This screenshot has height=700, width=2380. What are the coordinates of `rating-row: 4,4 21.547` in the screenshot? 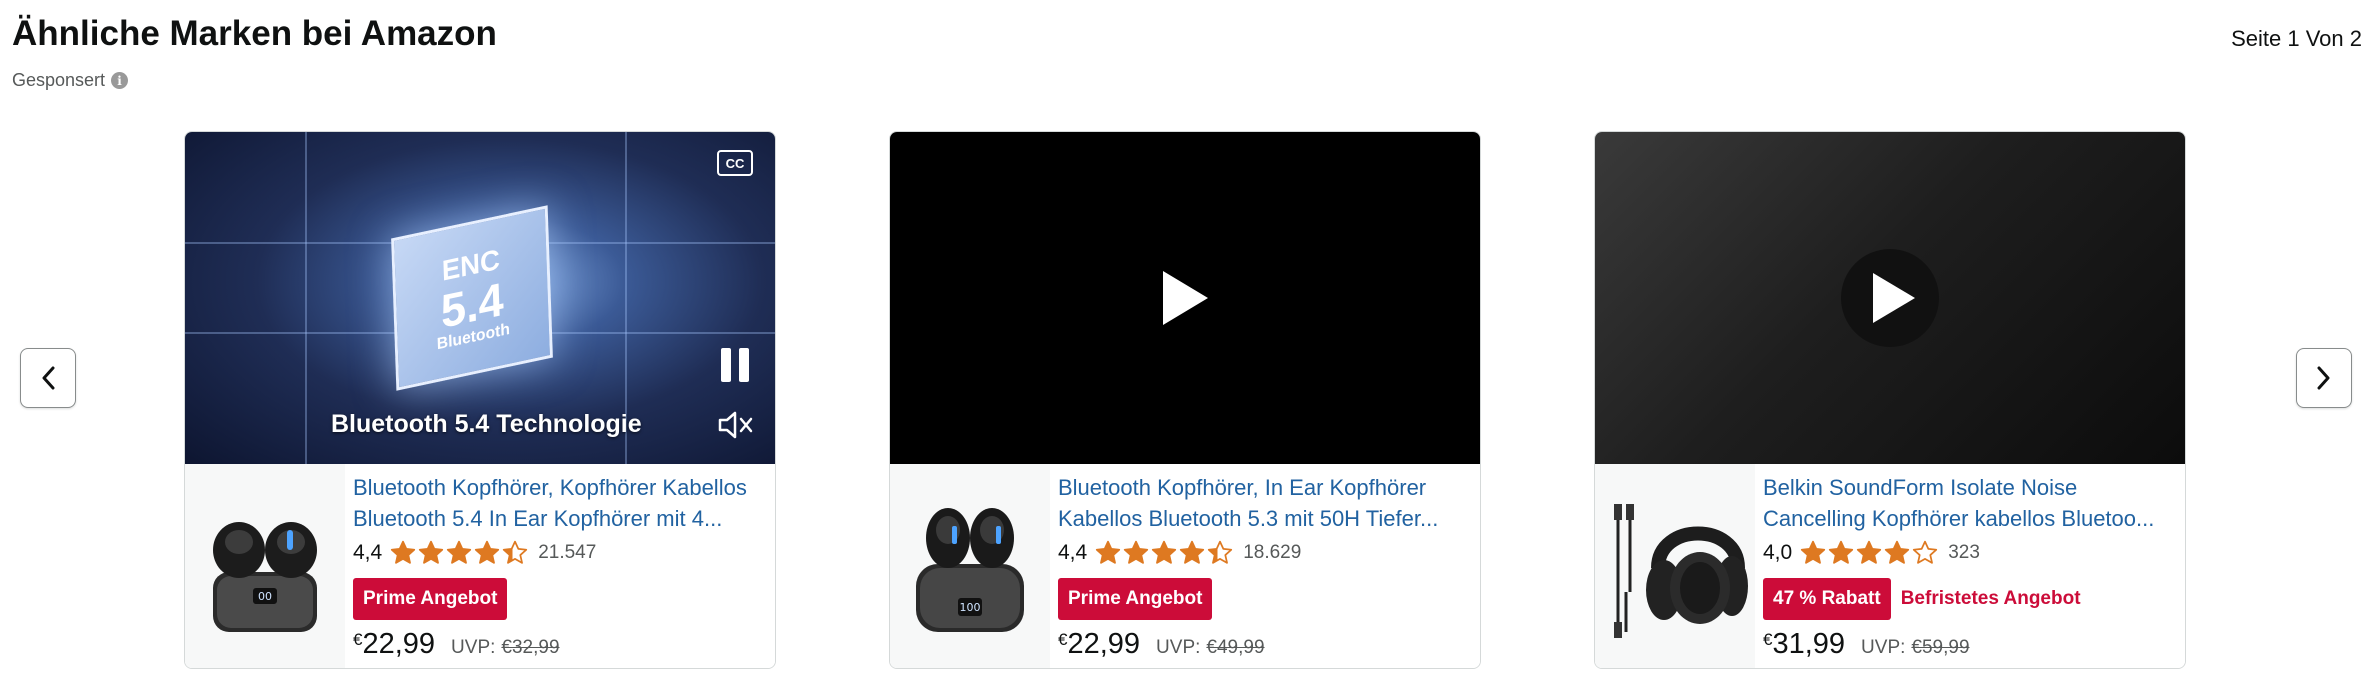 It's located at (560, 553).